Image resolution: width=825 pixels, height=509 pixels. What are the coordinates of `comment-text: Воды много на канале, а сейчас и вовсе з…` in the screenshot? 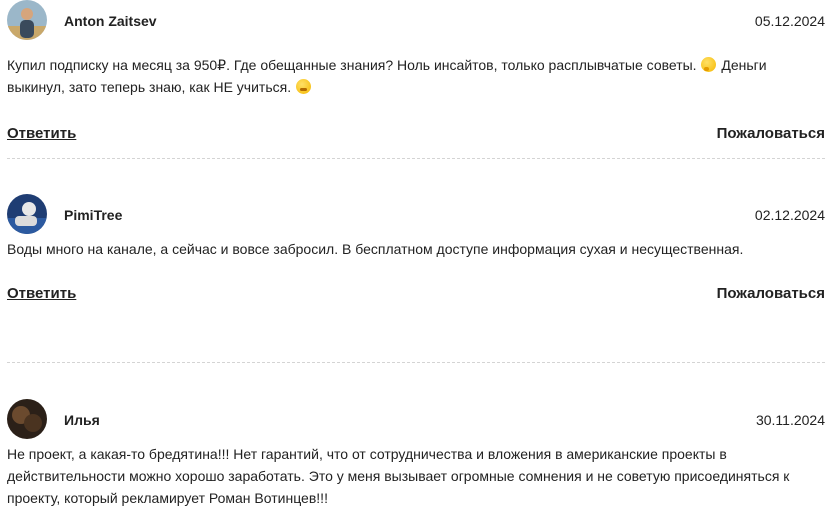 It's located at (375, 249).